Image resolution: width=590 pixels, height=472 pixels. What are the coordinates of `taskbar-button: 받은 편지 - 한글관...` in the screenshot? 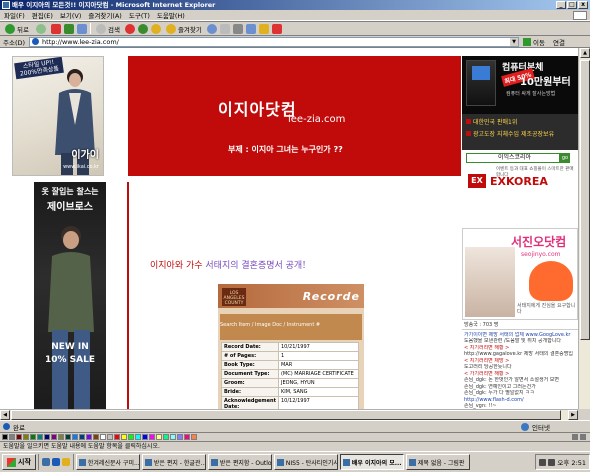 It's located at (173, 462).